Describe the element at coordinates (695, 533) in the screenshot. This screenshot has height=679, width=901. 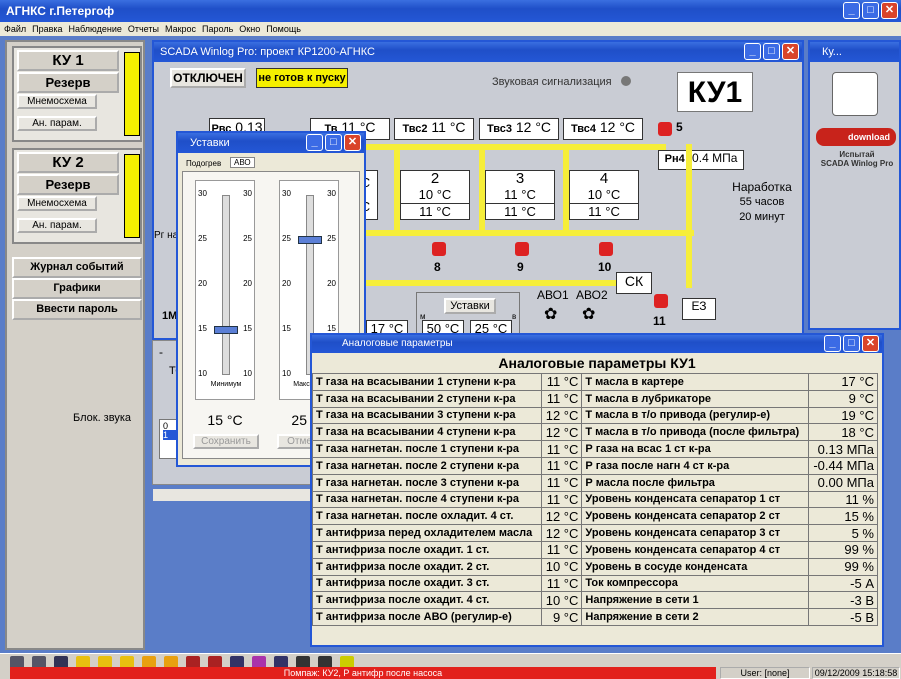
I see `param-name: Уровень конденсата сепаратор 3 ст` at that location.